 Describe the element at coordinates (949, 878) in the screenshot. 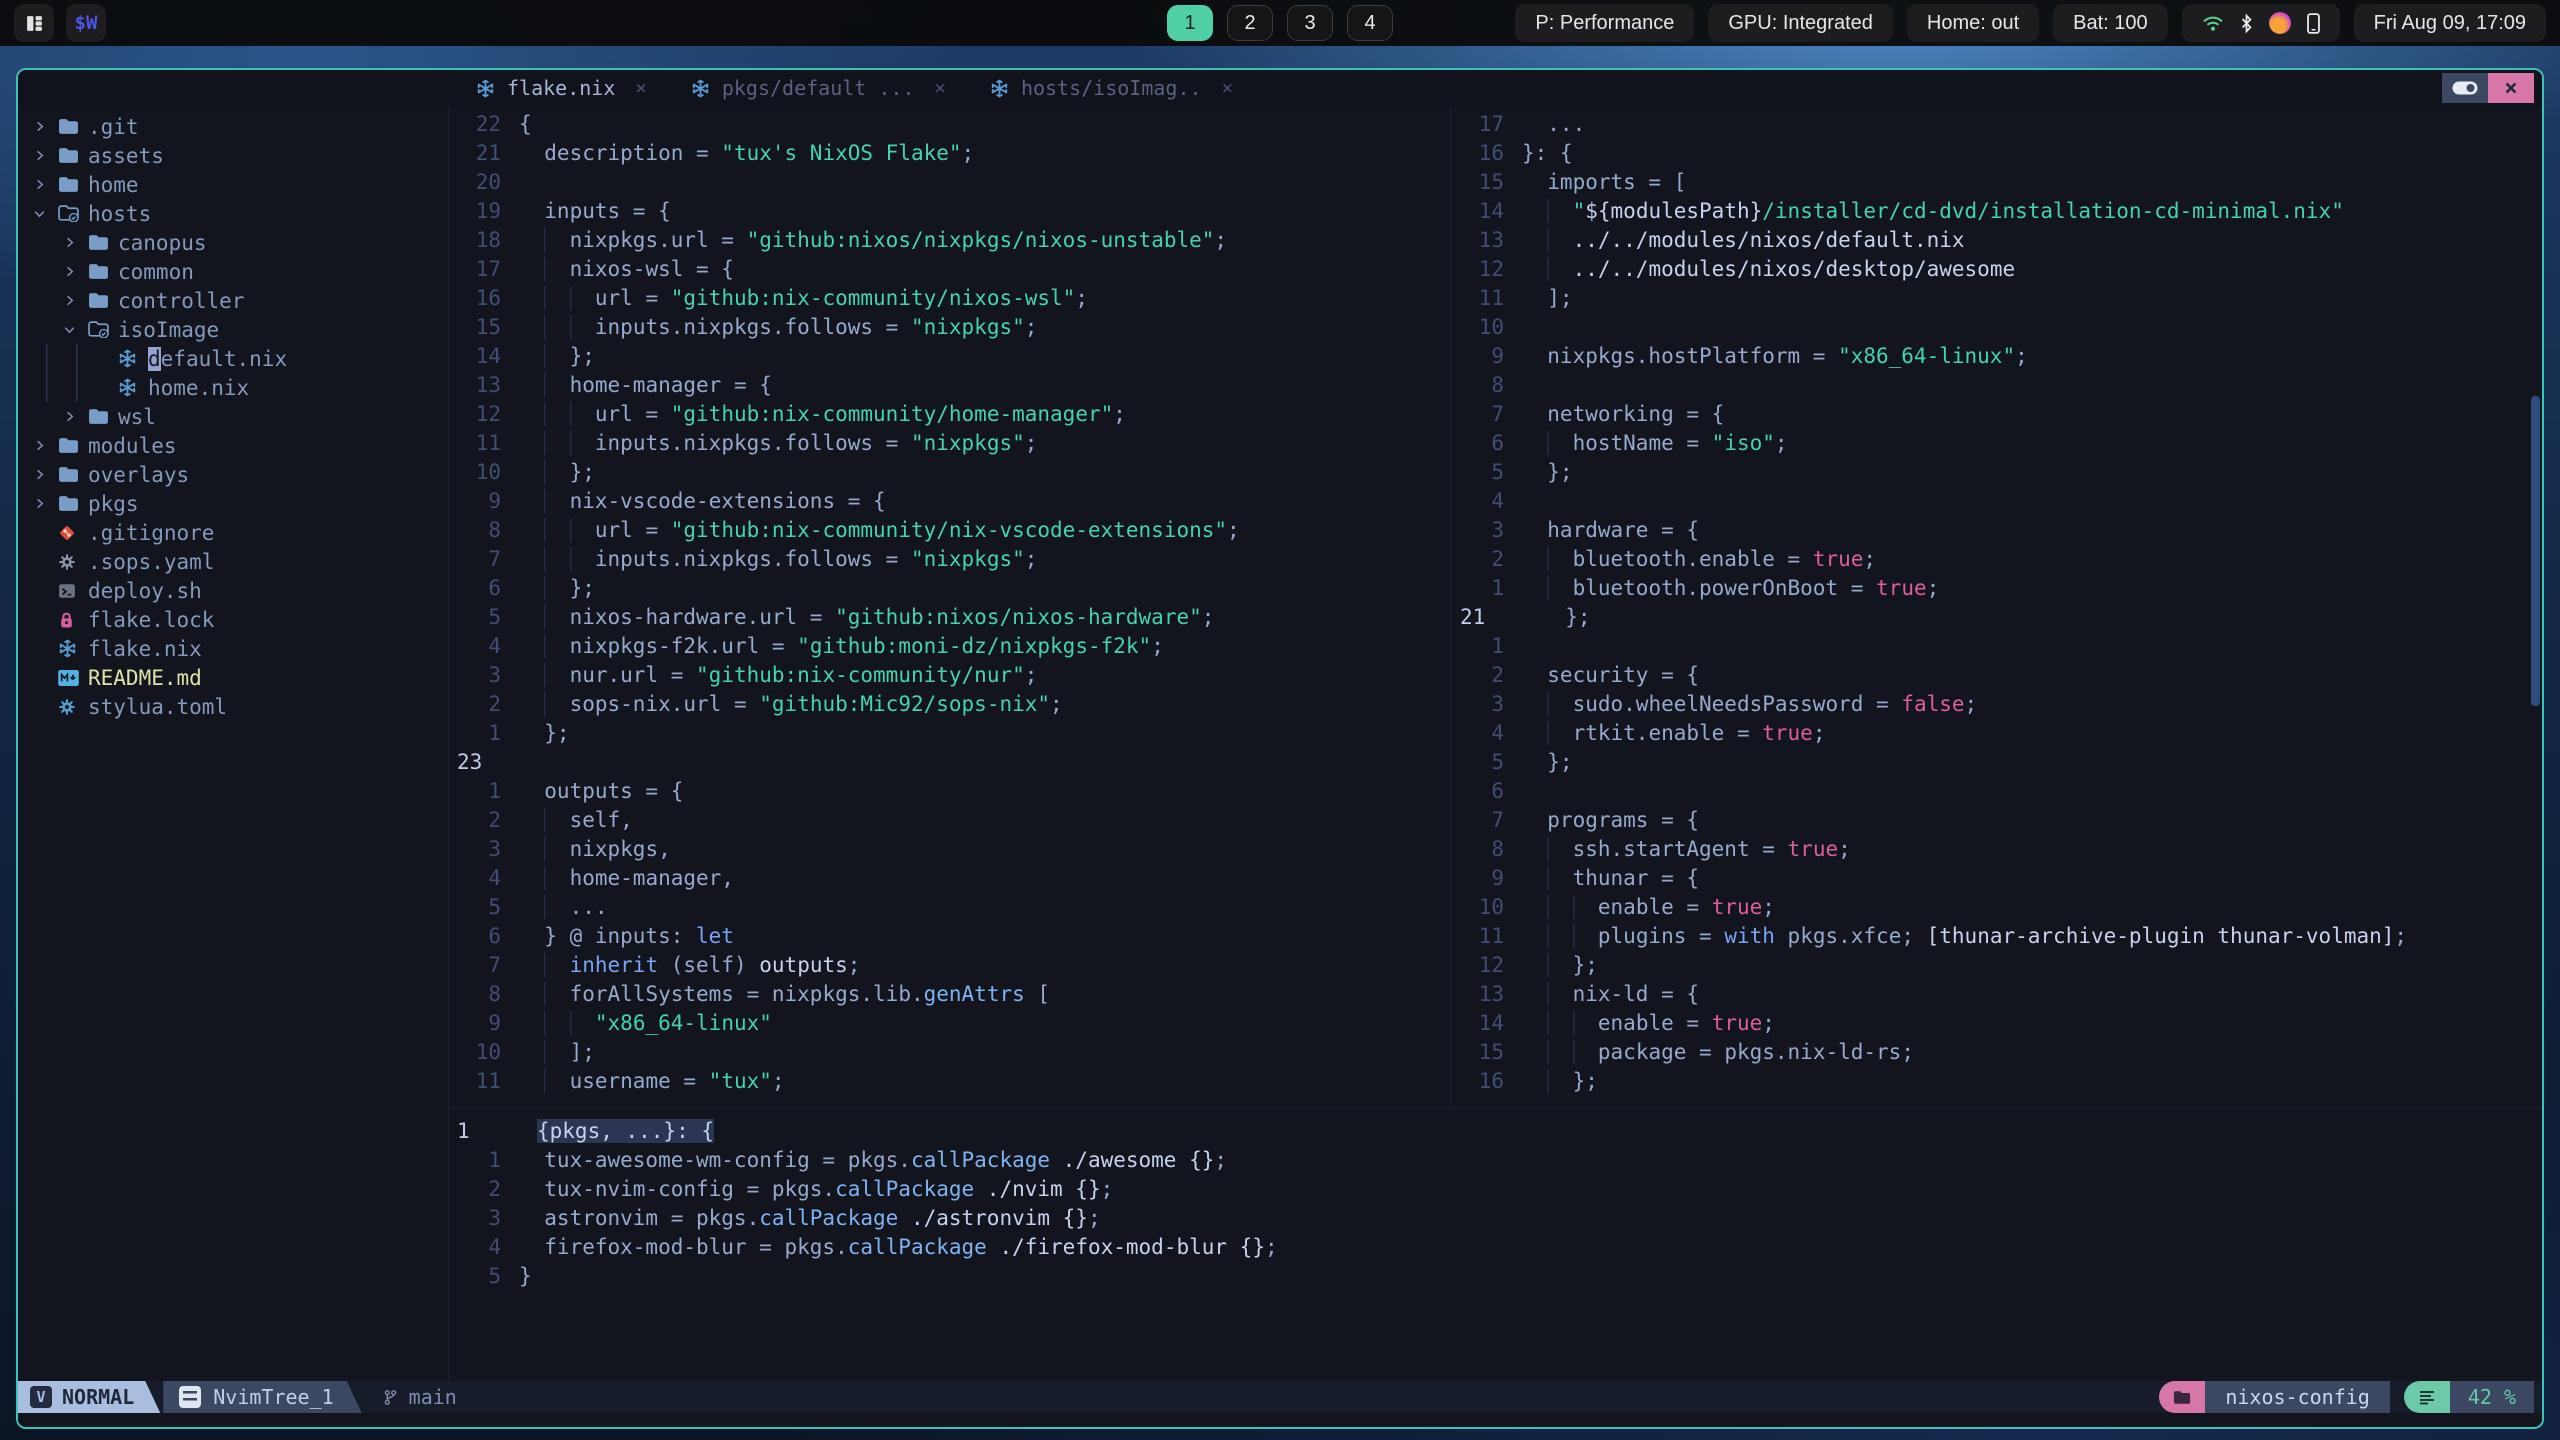

I see `code-line: 4 home-manager,` at that location.